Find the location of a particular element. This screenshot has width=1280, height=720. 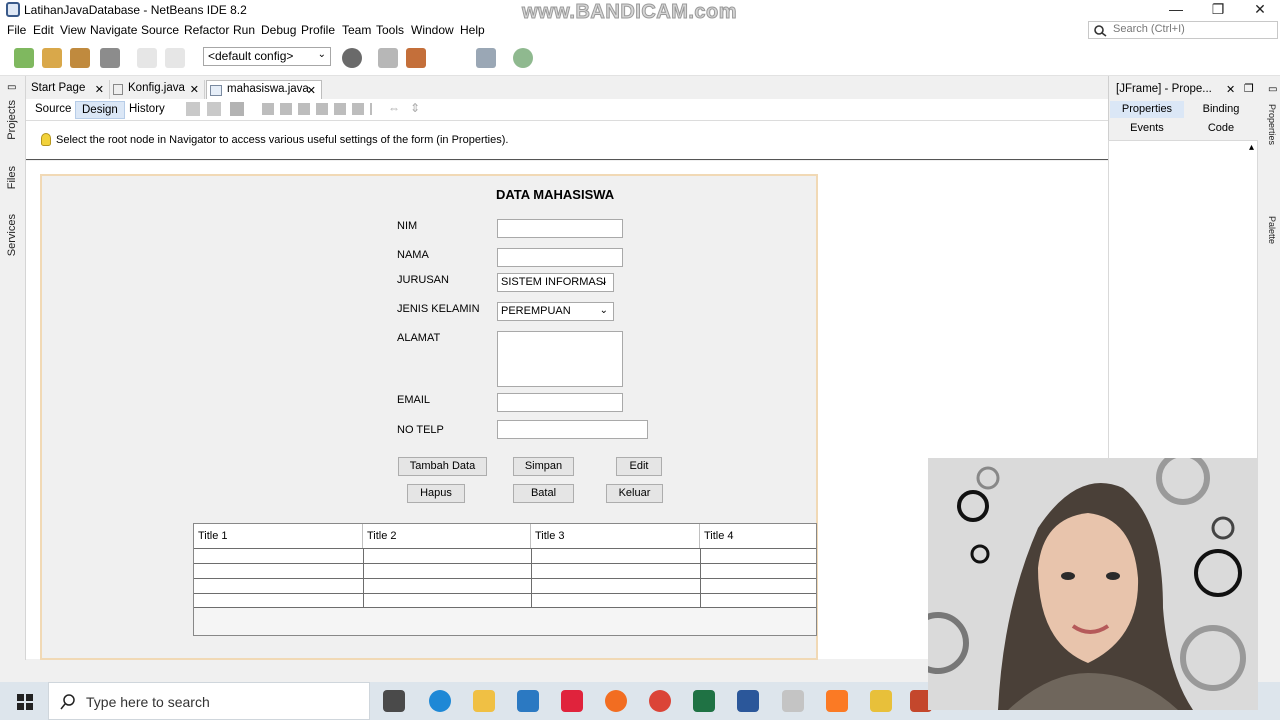

undo-icon is located at coordinates (147, 58).